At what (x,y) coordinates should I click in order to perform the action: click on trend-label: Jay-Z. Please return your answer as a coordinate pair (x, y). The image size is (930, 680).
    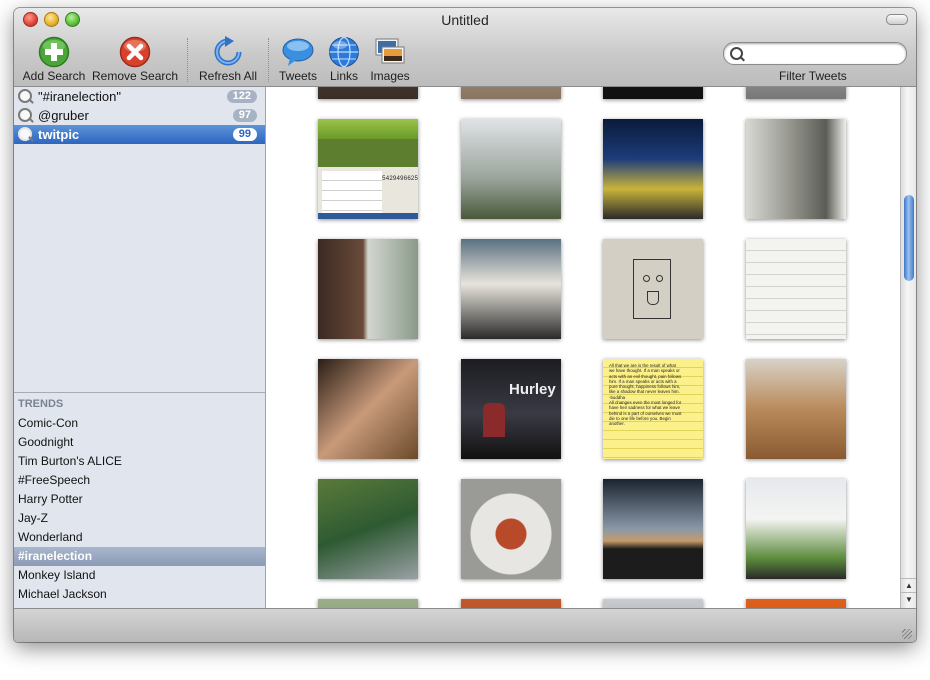
    Looking at the image, I should click on (33, 518).